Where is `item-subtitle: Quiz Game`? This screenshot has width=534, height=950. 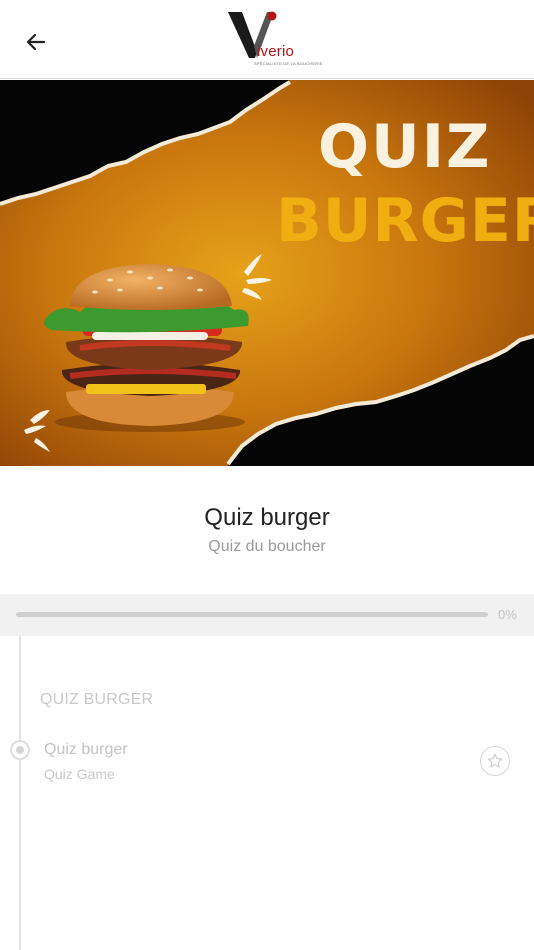
item-subtitle: Quiz Game is located at coordinates (79, 774).